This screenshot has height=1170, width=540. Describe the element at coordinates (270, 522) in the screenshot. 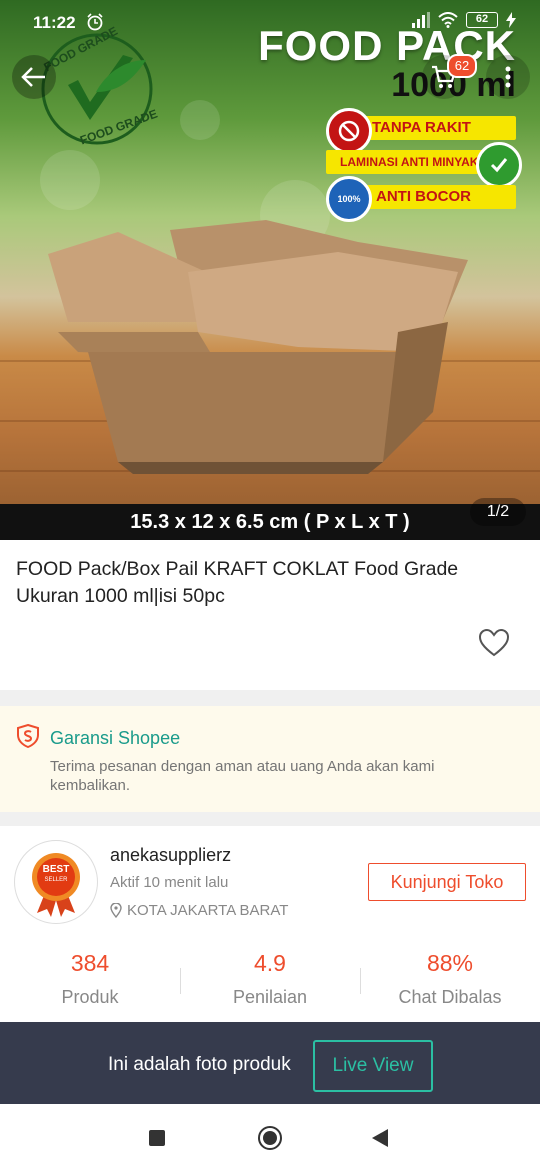

I see `dimensions-label: 15.3 x 12 x 6.5 cm ( P x L x T )` at that location.